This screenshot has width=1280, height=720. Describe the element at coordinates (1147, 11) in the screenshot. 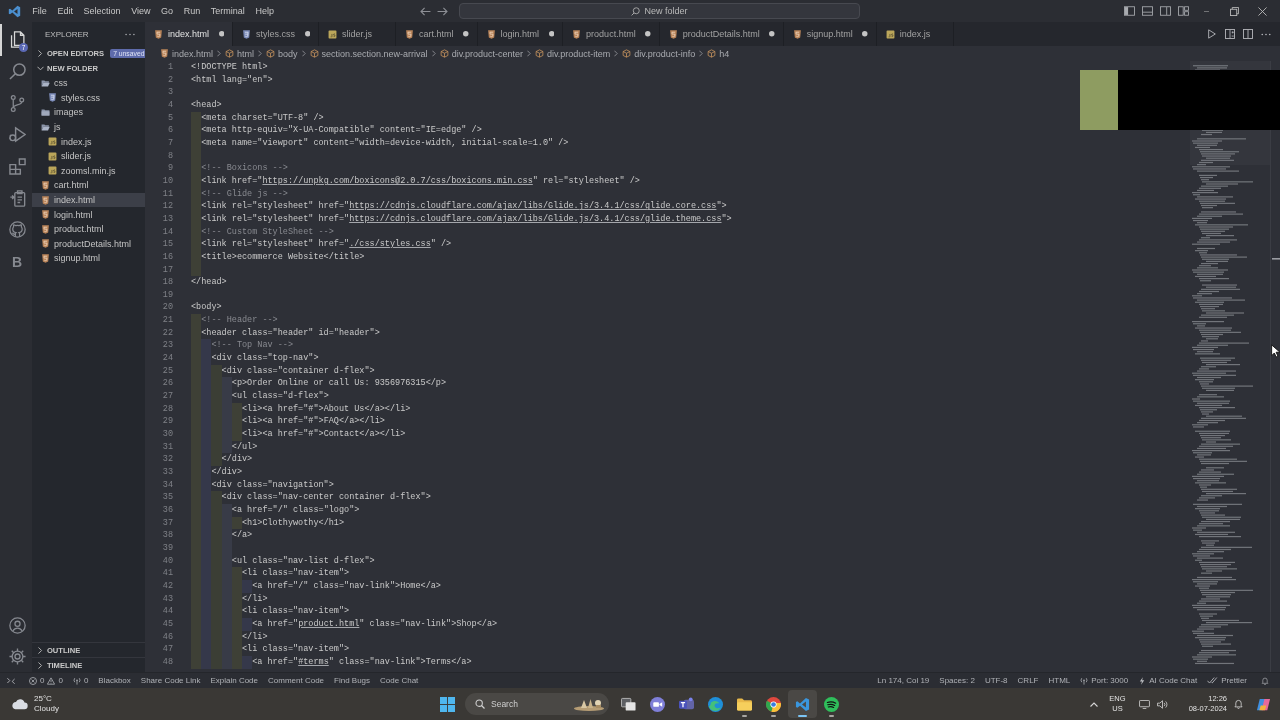

I see `panel-layout-icon` at that location.